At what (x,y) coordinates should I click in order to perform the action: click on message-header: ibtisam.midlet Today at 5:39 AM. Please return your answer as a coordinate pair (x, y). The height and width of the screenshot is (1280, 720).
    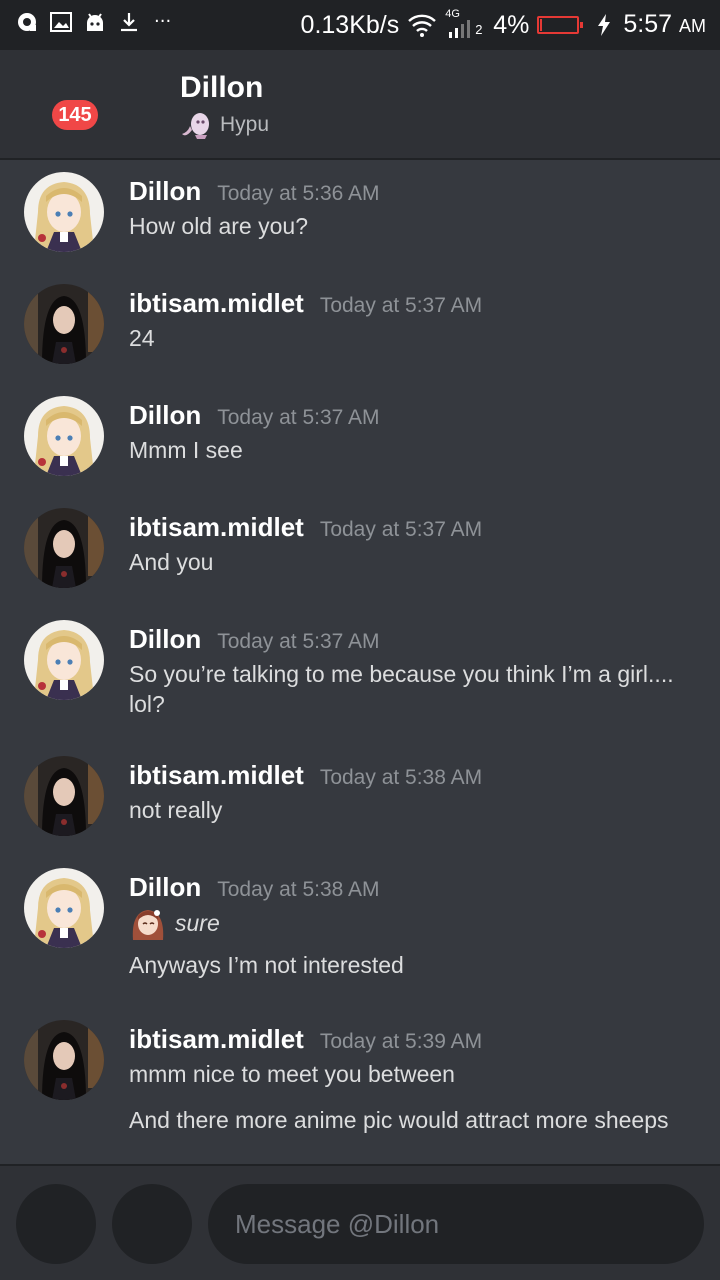
    Looking at the image, I should click on (305, 1039).